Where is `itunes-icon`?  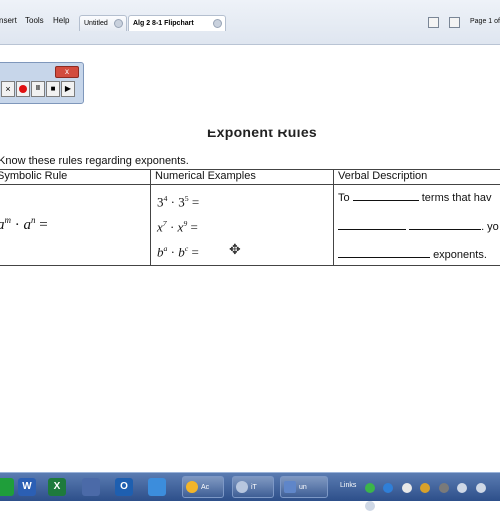
itunes-icon is located at coordinates (242, 487).